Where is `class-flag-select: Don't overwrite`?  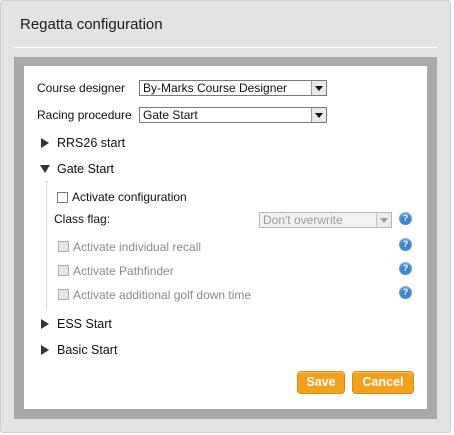 class-flag-select: Don't overwrite is located at coordinates (325, 220).